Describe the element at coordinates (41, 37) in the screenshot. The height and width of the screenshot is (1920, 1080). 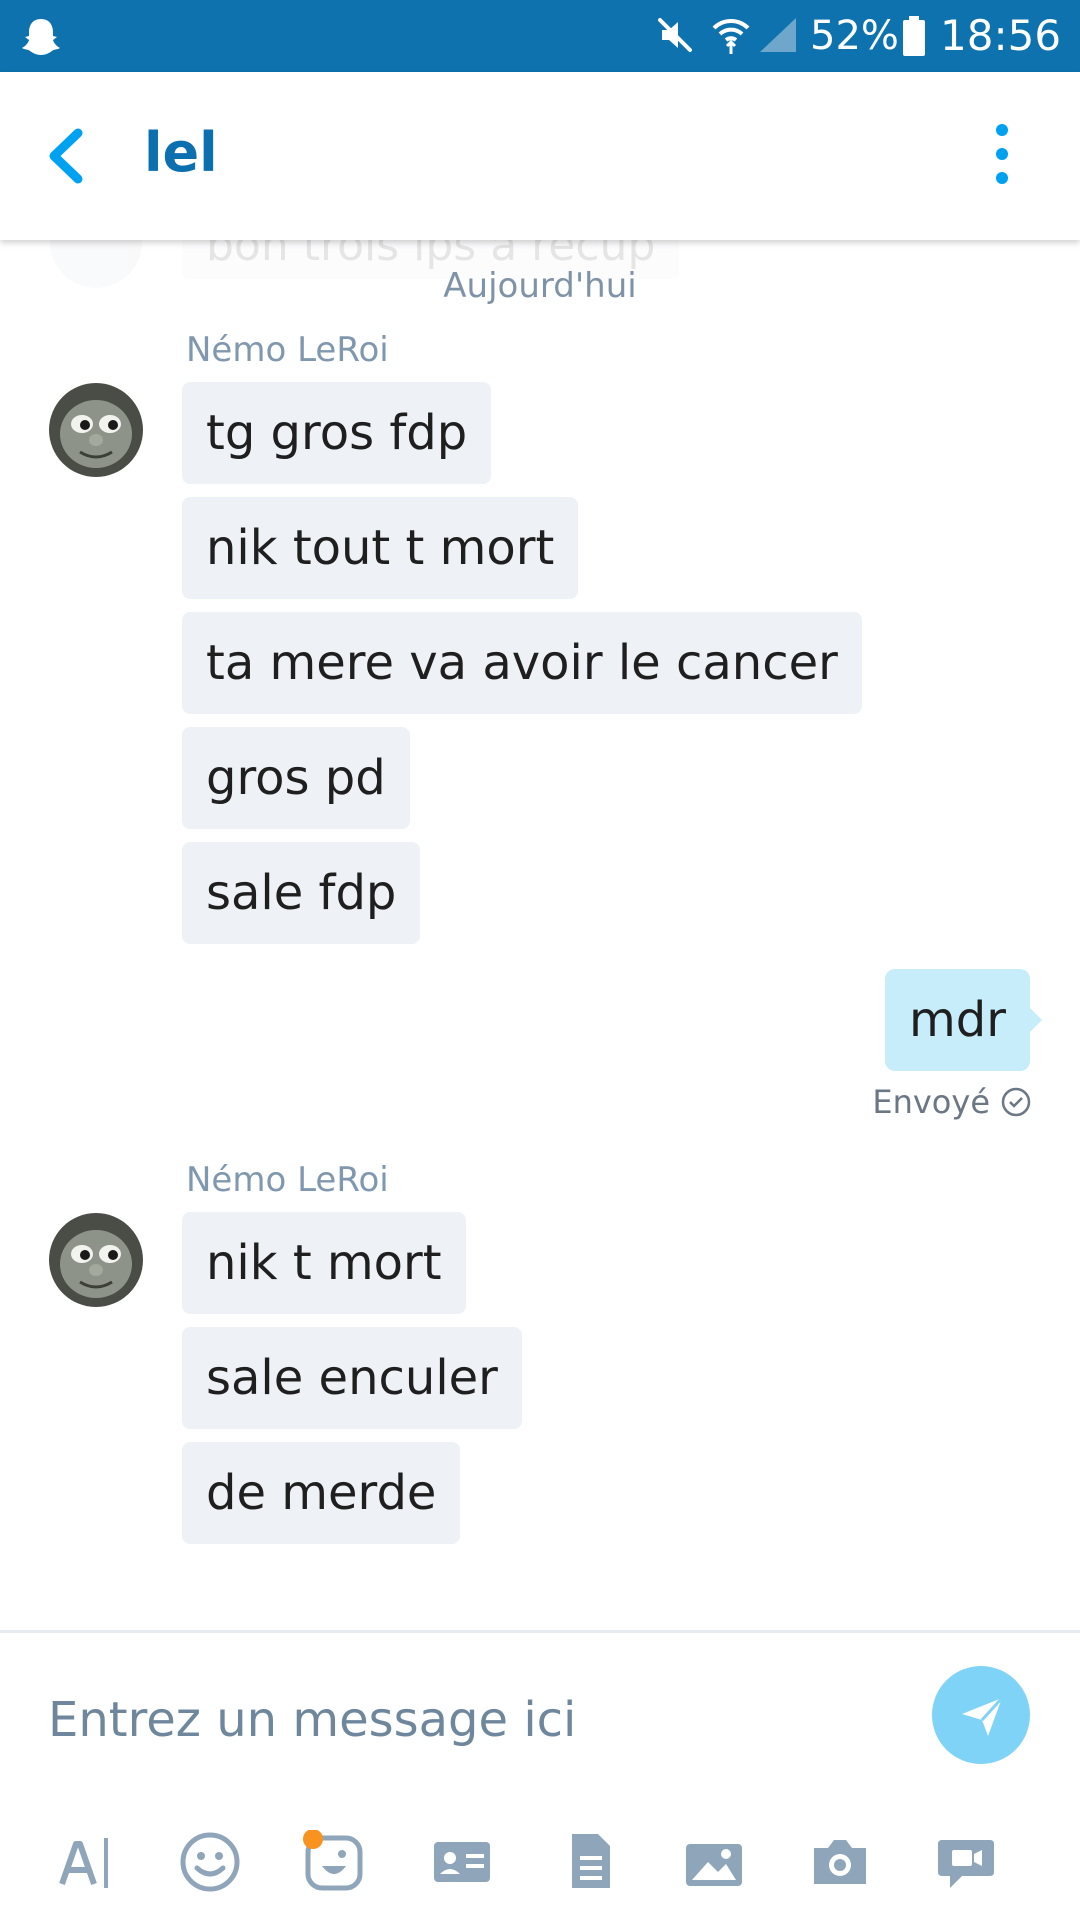
I see `snapchat-ghost-icon` at that location.